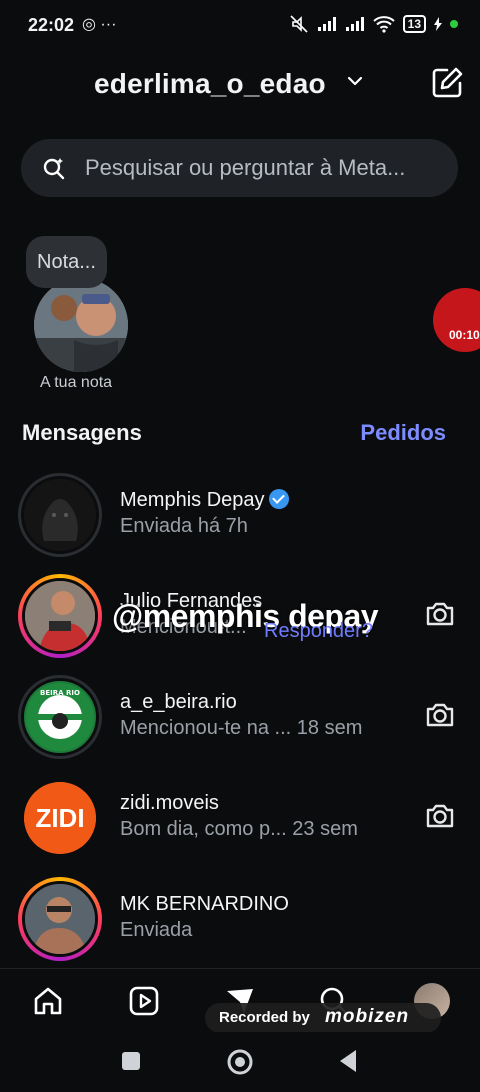 This screenshot has width=480, height=1092. I want to click on nav-reels, so click(144, 1001).